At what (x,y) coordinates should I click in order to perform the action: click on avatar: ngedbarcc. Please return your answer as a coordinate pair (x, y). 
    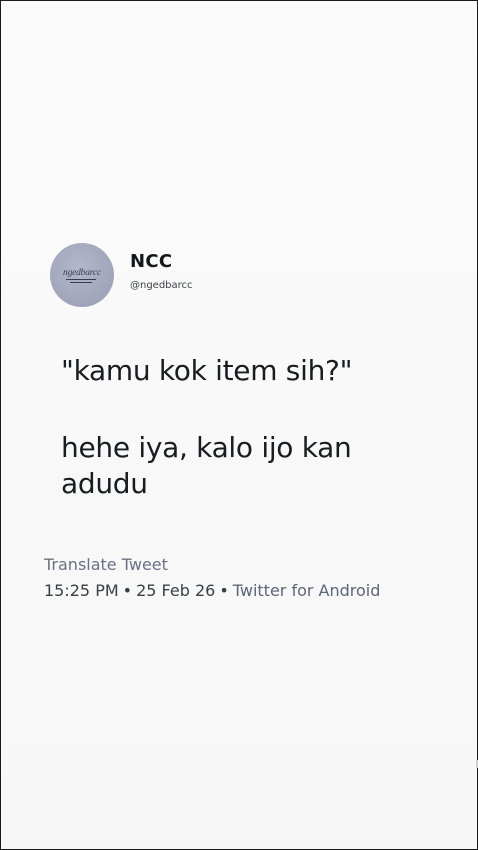
    Looking at the image, I should click on (82, 275).